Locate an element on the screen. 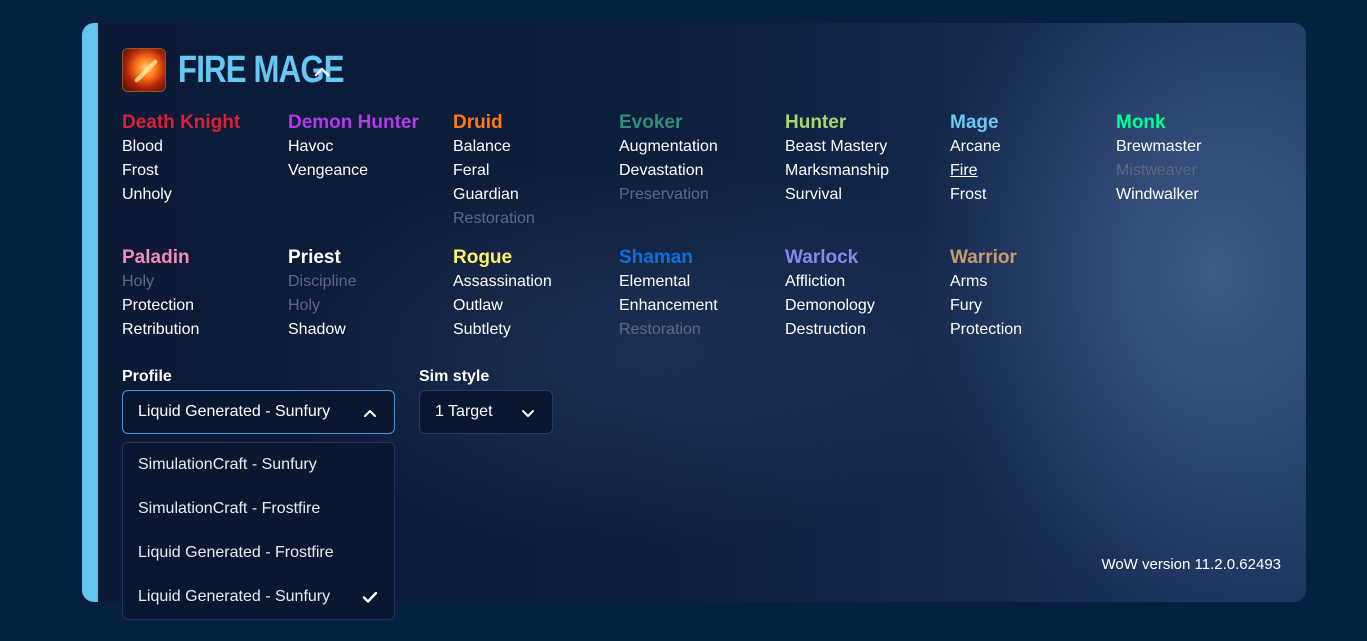 This screenshot has width=1367, height=641. sim-style-select: 1 Target is located at coordinates (486, 412).